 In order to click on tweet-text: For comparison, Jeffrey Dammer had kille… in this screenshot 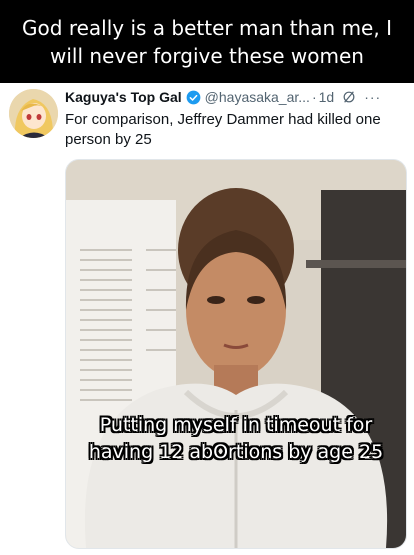, I will do `click(223, 129)`.